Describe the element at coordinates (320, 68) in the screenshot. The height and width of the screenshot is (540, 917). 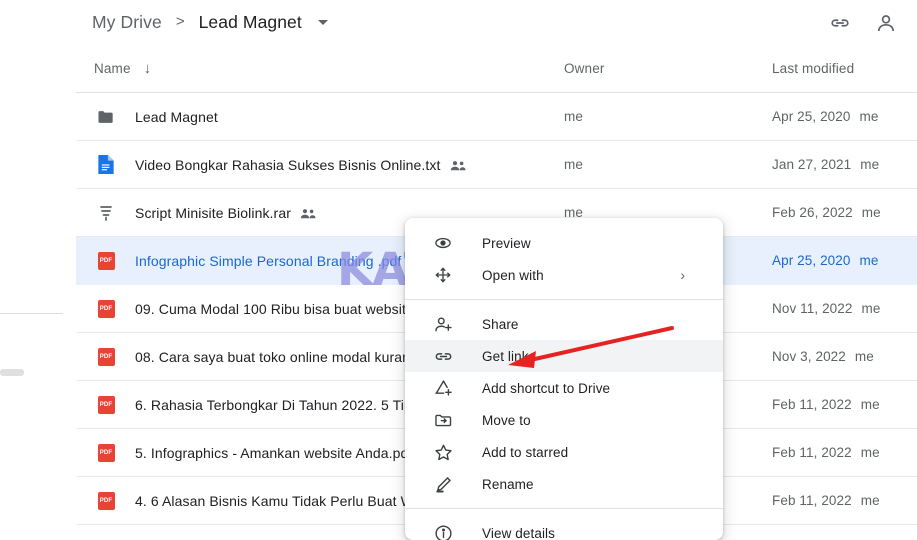
I see `column-header-name: Name ↓` at that location.